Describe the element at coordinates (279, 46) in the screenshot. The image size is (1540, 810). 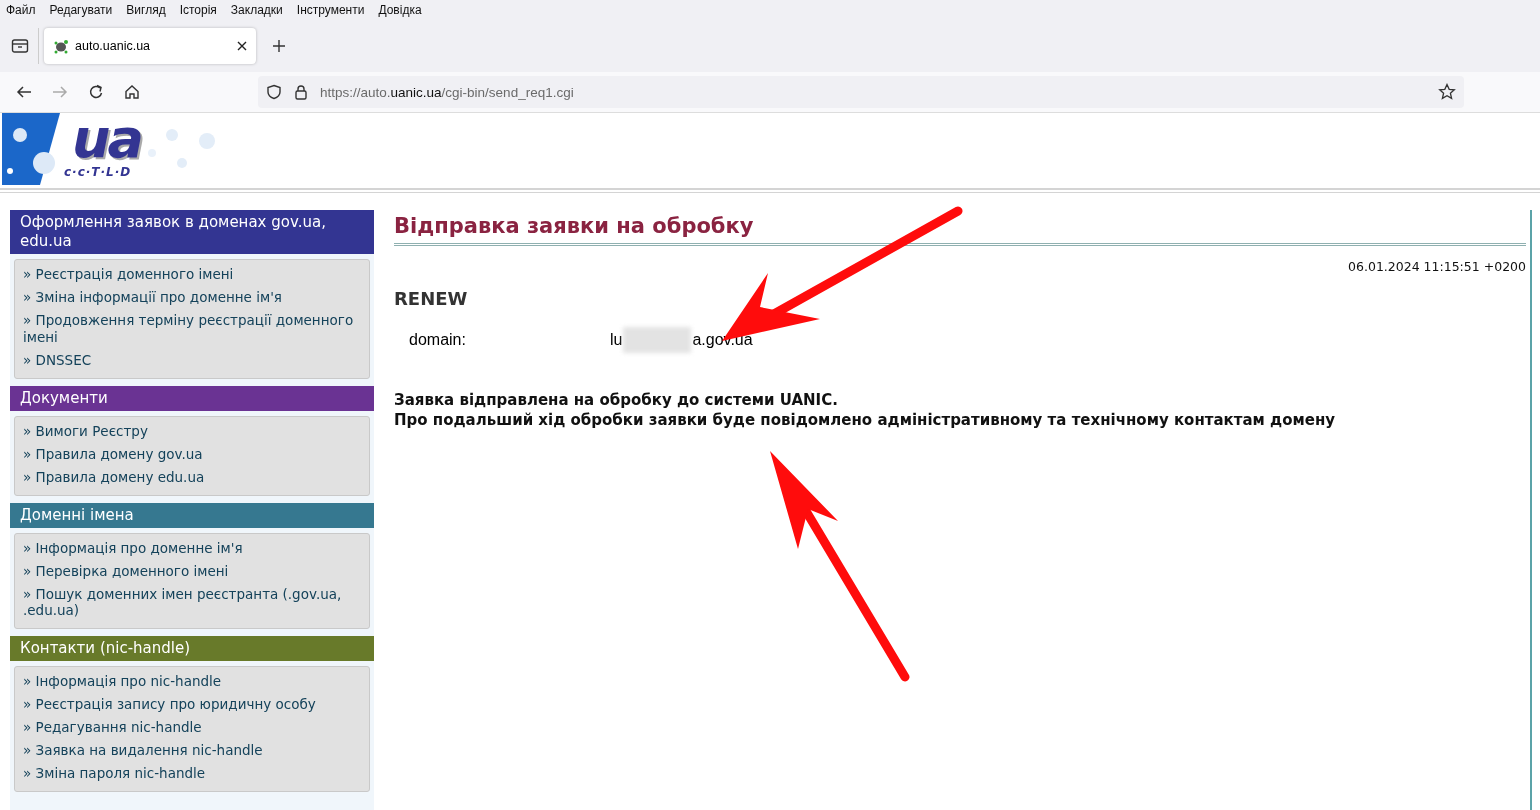
I see `new-tab-icon` at that location.